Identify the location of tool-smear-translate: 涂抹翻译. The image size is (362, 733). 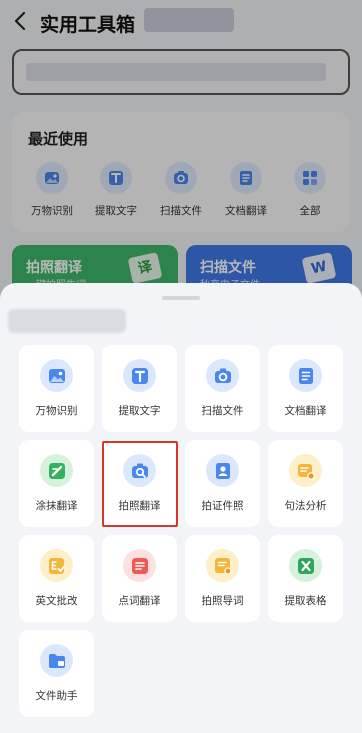
(56, 483).